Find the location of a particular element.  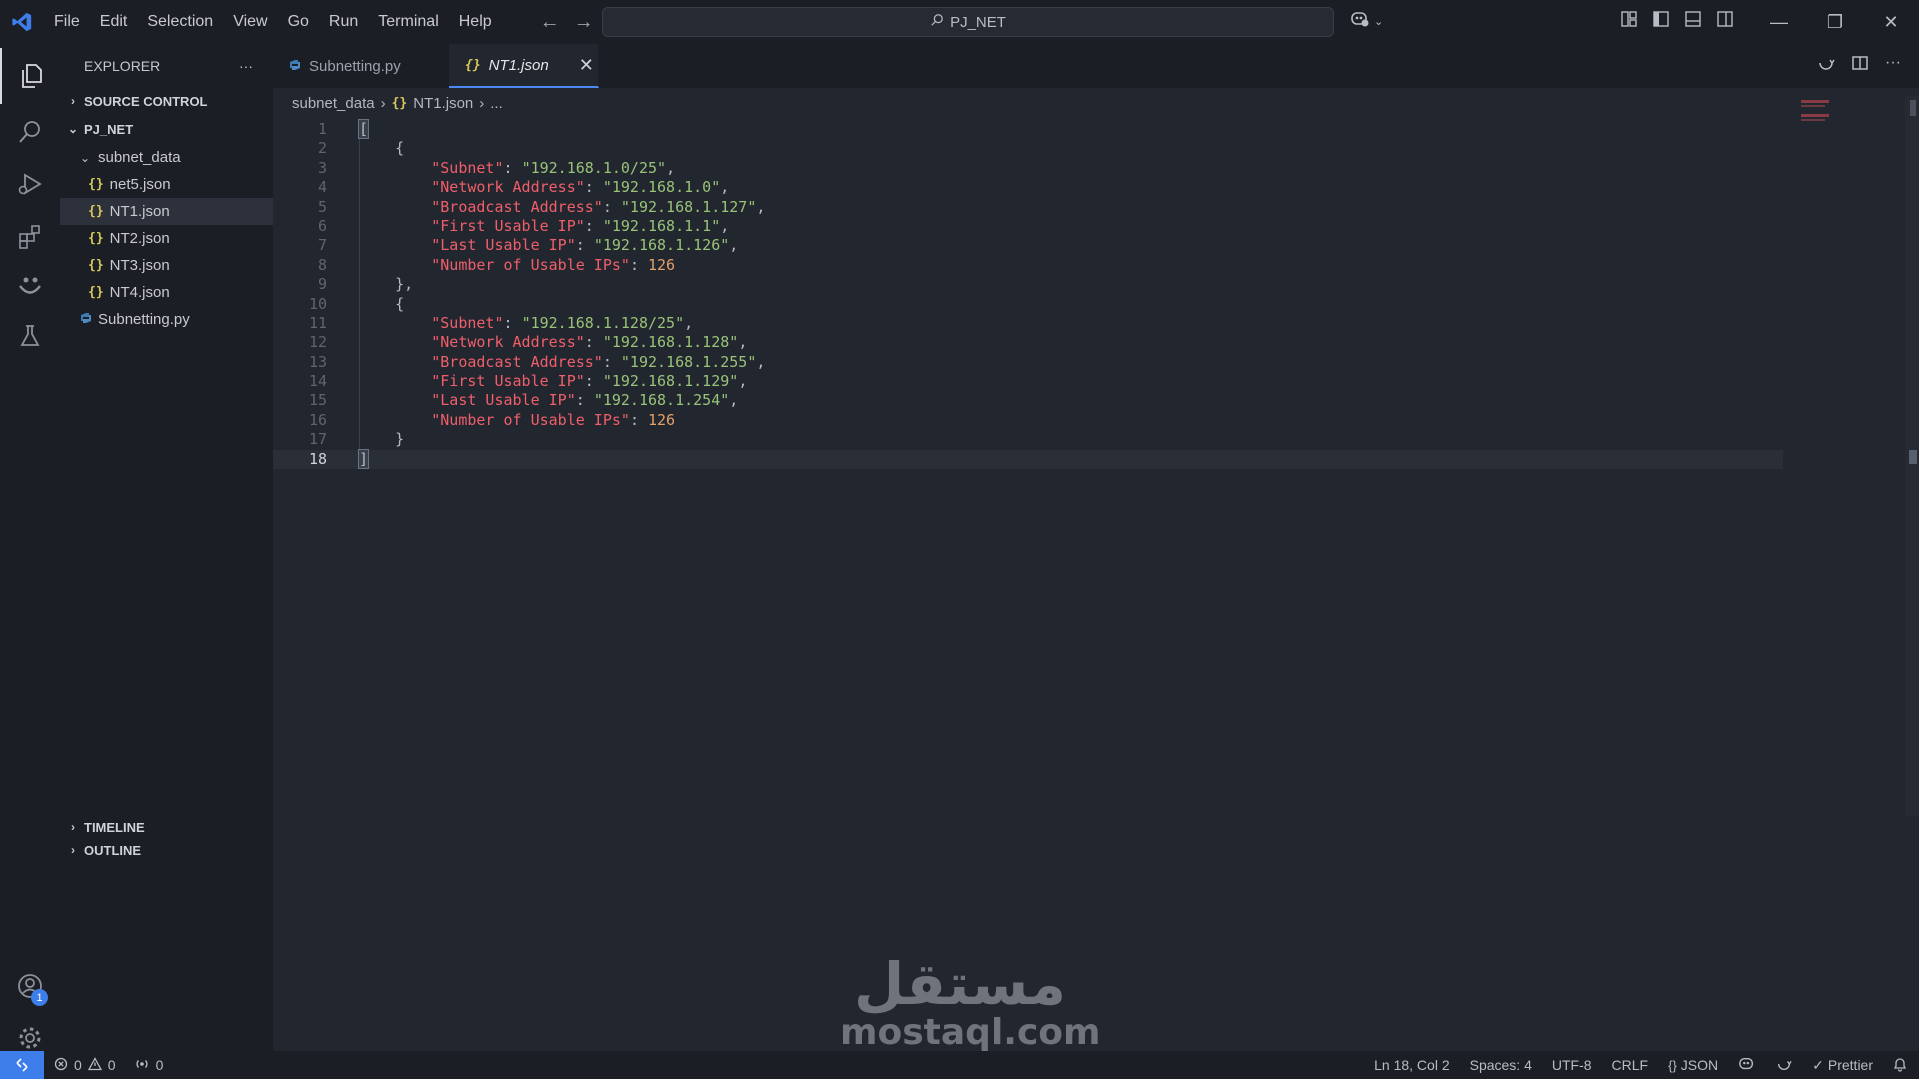

line-ending: CRLF is located at coordinates (1630, 1065).